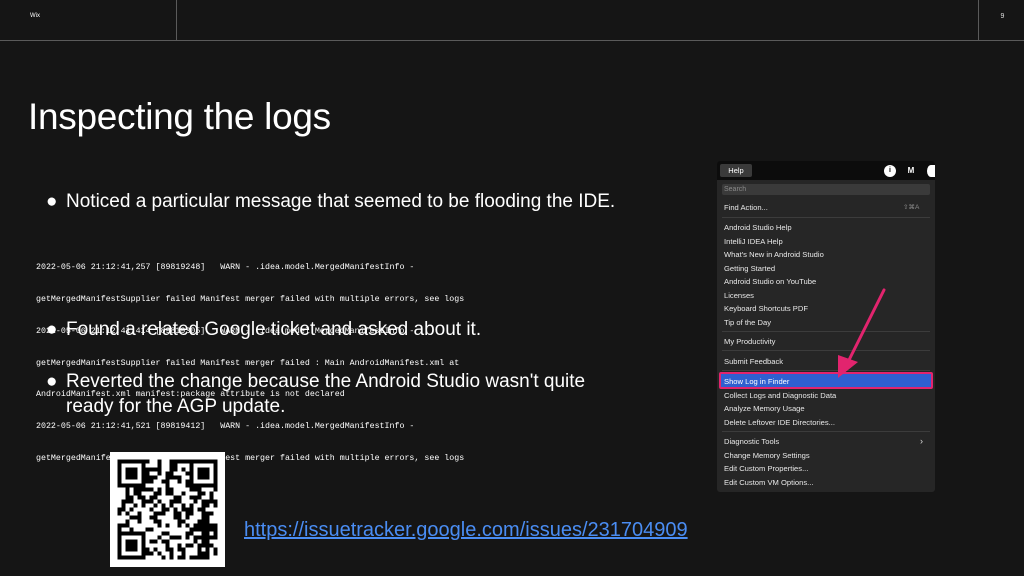  I want to click on shortcut-label: ⇧⌘A, so click(911, 207).